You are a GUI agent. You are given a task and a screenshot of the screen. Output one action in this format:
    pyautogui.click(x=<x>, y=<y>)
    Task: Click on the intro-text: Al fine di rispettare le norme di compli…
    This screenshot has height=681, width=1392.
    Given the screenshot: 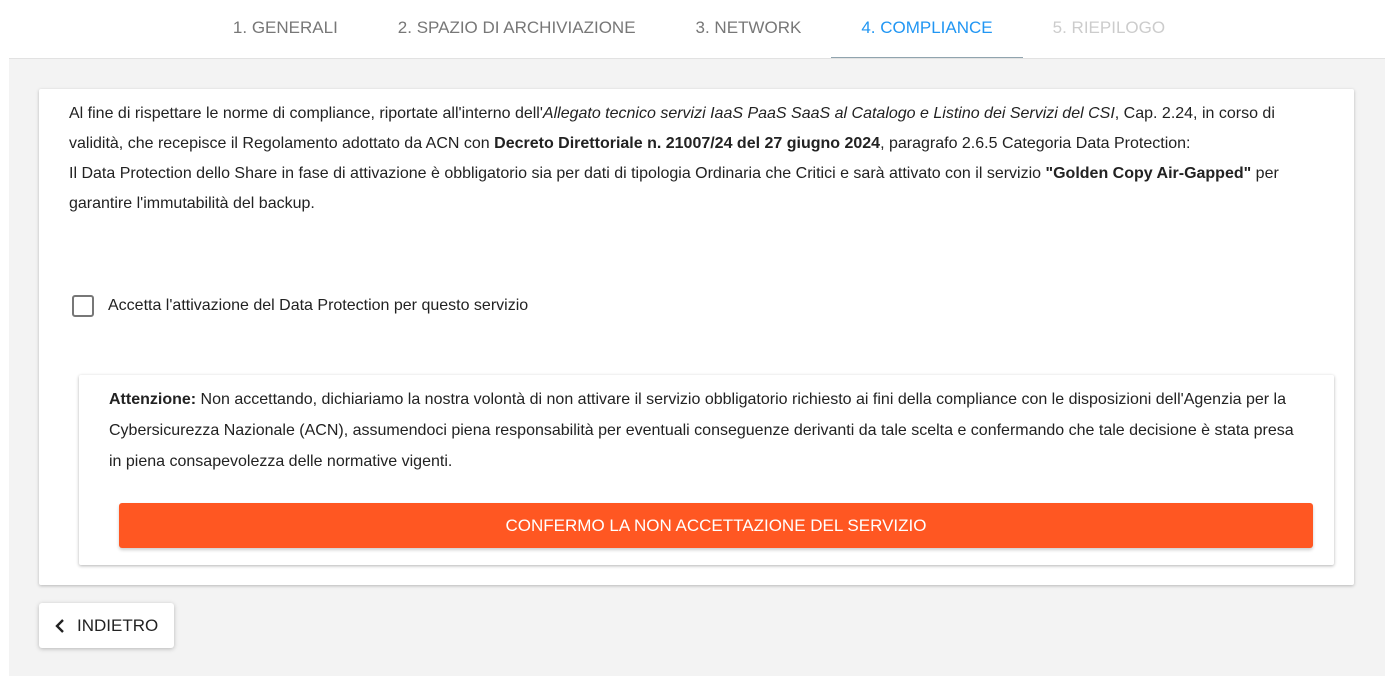 What is the action you would take?
    pyautogui.click(x=306, y=113)
    